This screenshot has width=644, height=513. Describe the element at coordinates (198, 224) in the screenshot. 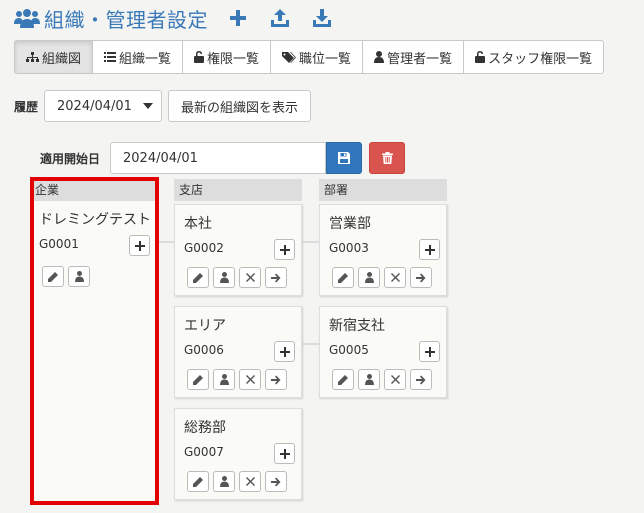

I see `org-name: 本社` at that location.